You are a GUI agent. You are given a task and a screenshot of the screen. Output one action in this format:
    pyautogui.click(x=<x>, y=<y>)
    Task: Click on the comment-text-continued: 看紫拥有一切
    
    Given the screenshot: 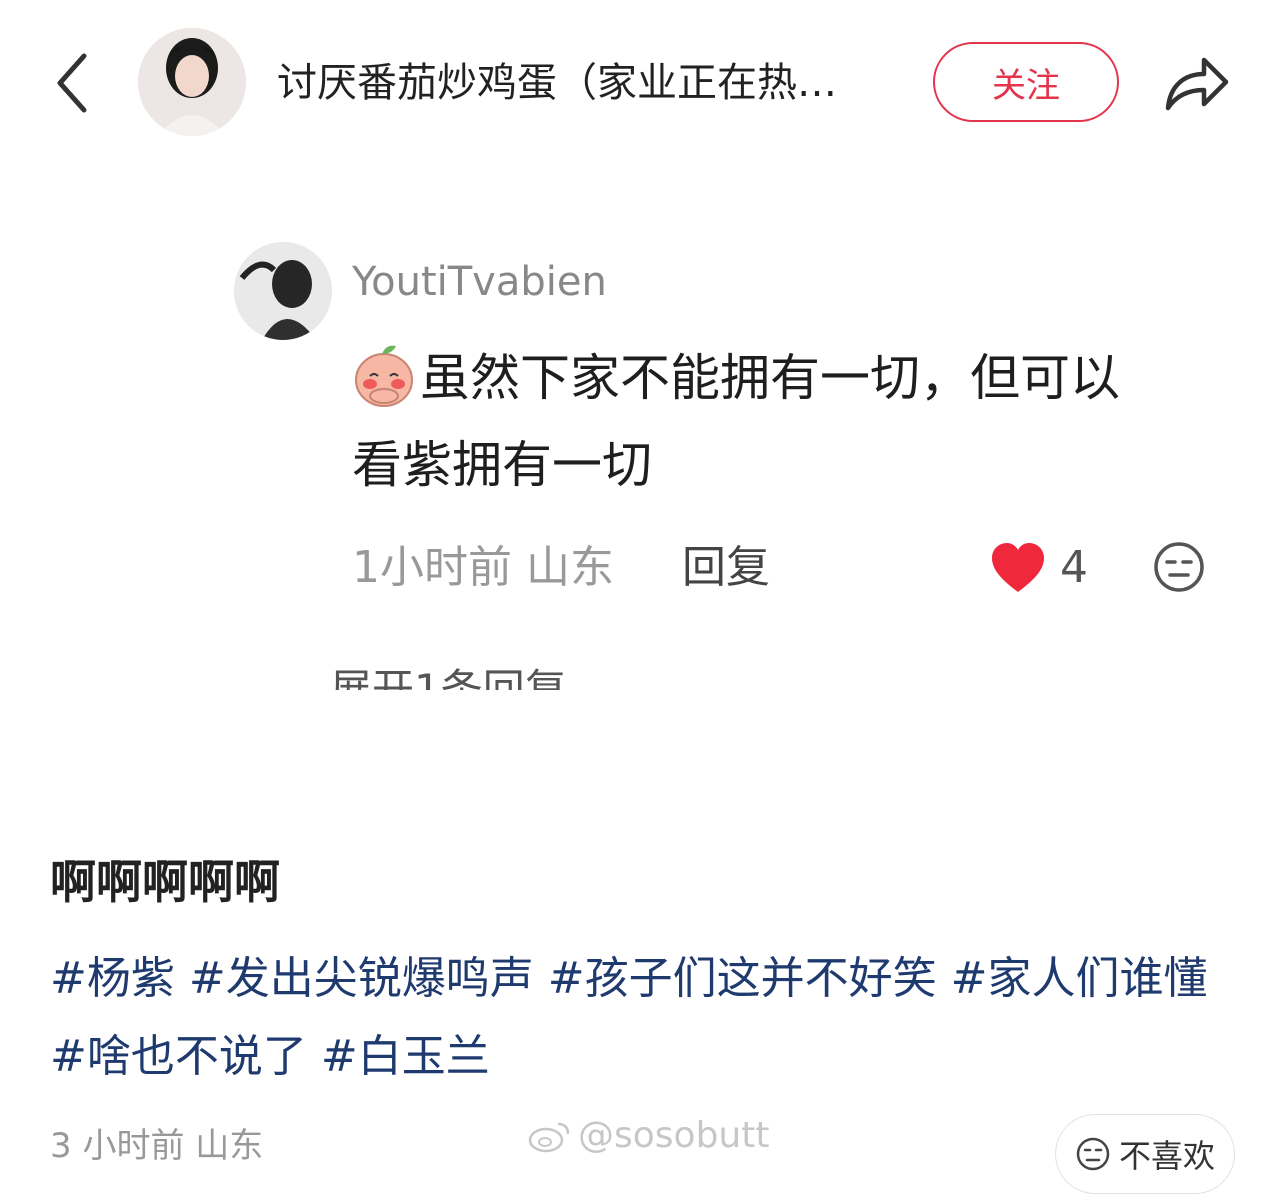 What is the action you would take?
    pyautogui.click(x=502, y=465)
    